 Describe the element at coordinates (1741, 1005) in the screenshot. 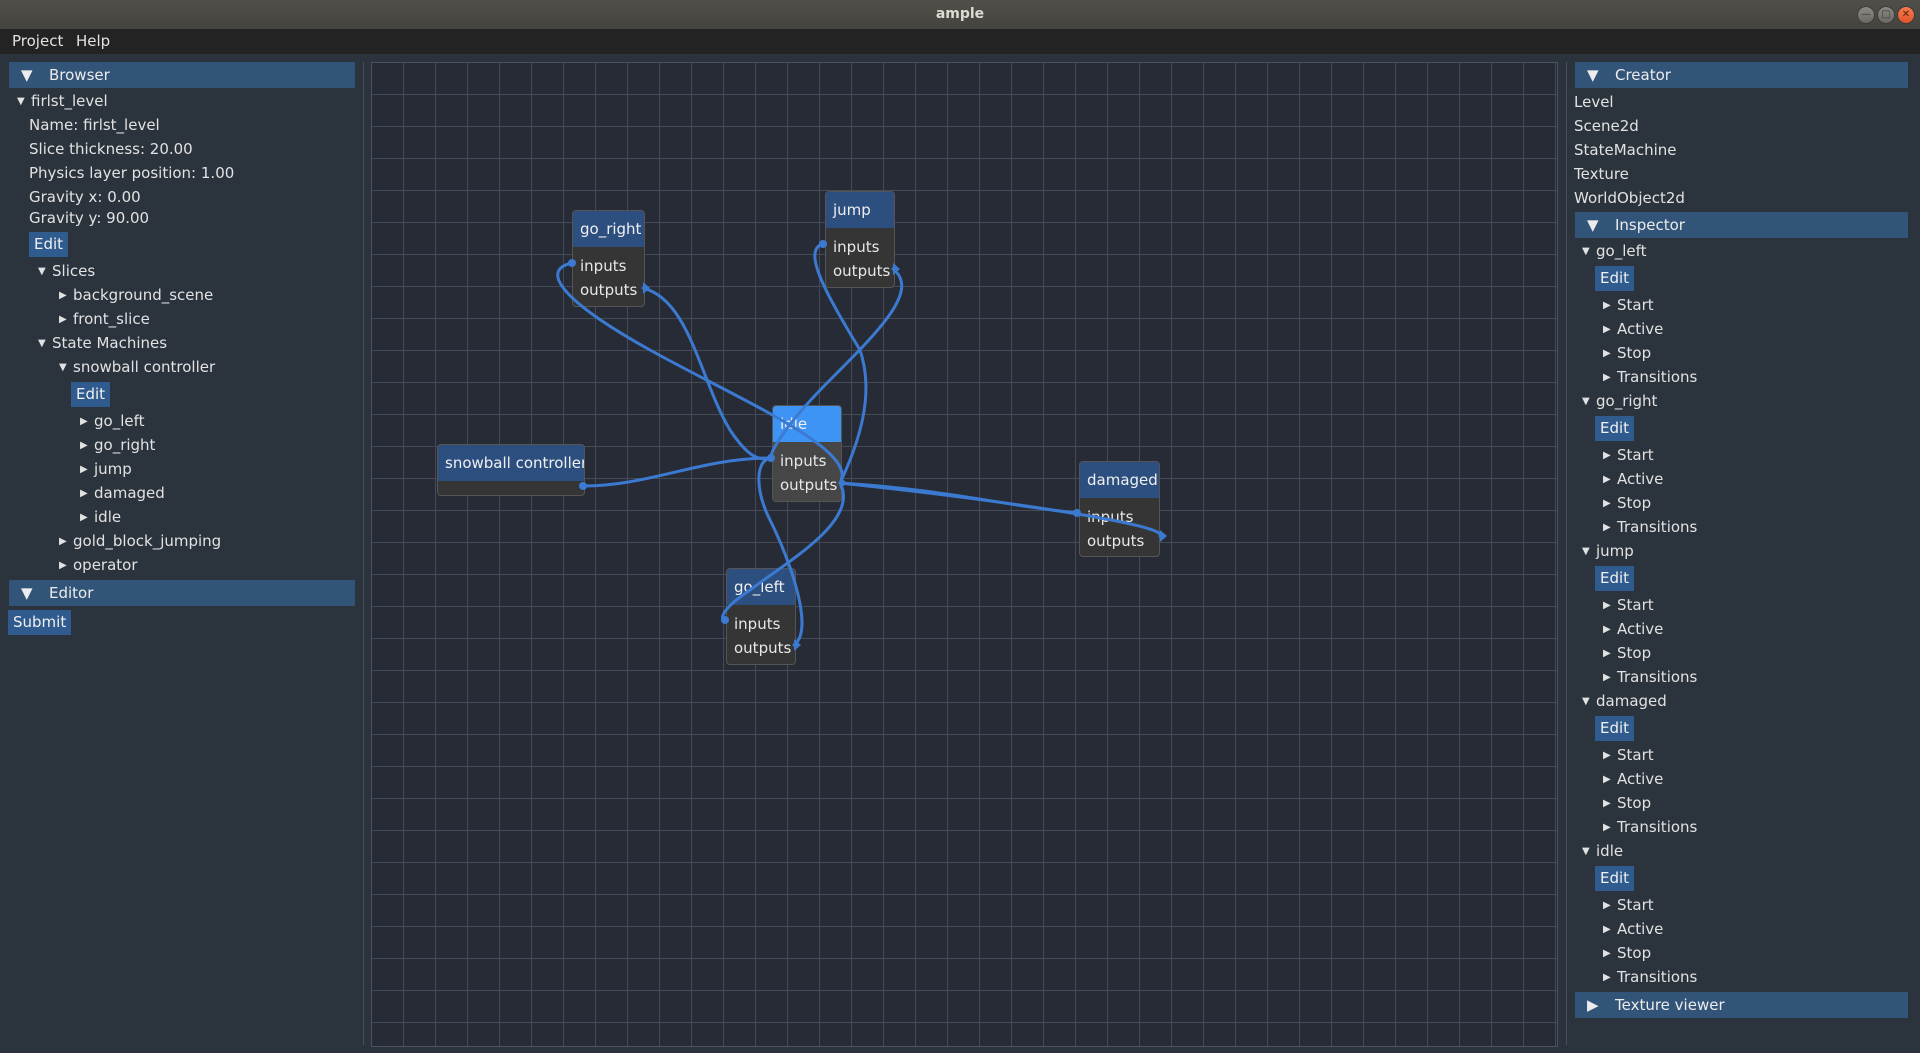

I see `texture-viewer-header: ▶ Texture viewer` at that location.